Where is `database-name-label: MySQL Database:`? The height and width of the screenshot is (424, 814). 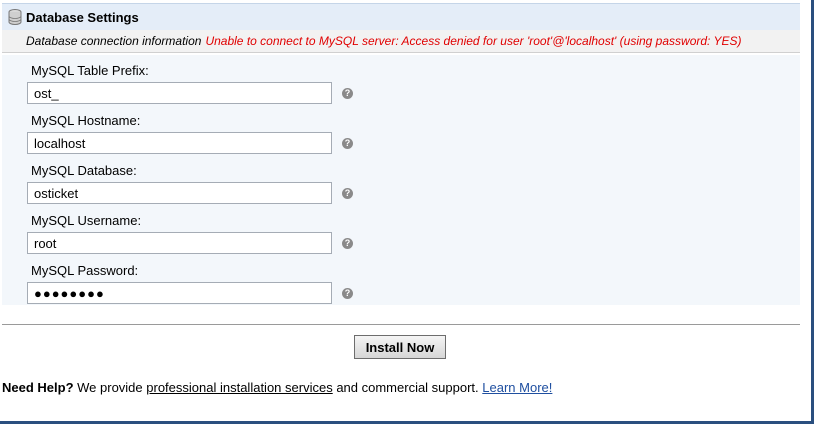
database-name-label: MySQL Database: is located at coordinates (84, 170).